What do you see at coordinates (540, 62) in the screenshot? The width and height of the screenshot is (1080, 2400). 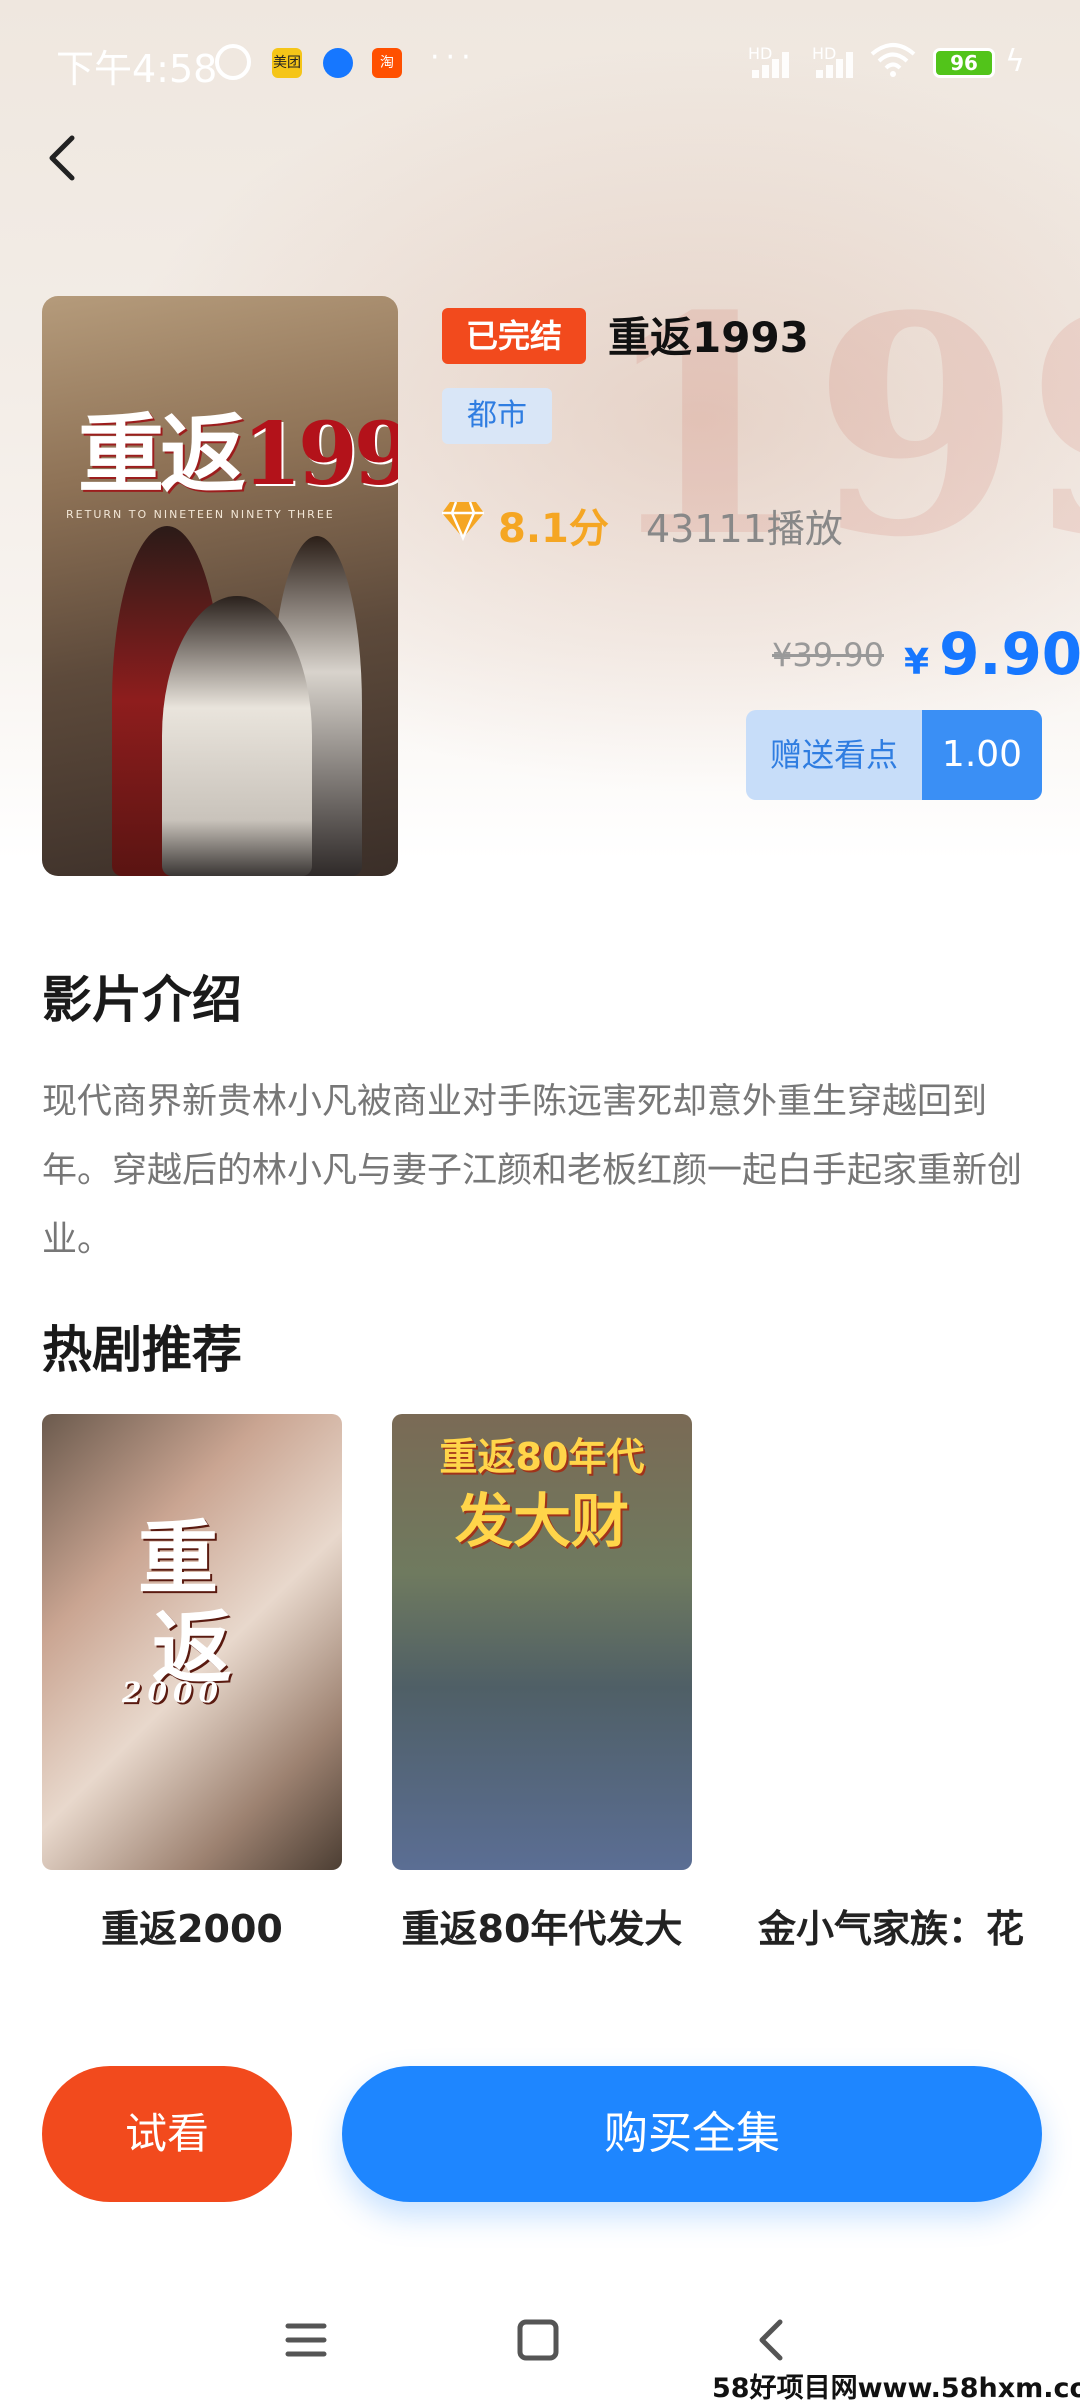 I see `status-bar: 下午4:58 美团 淘 ··· HD HD 96 ϟ` at bounding box center [540, 62].